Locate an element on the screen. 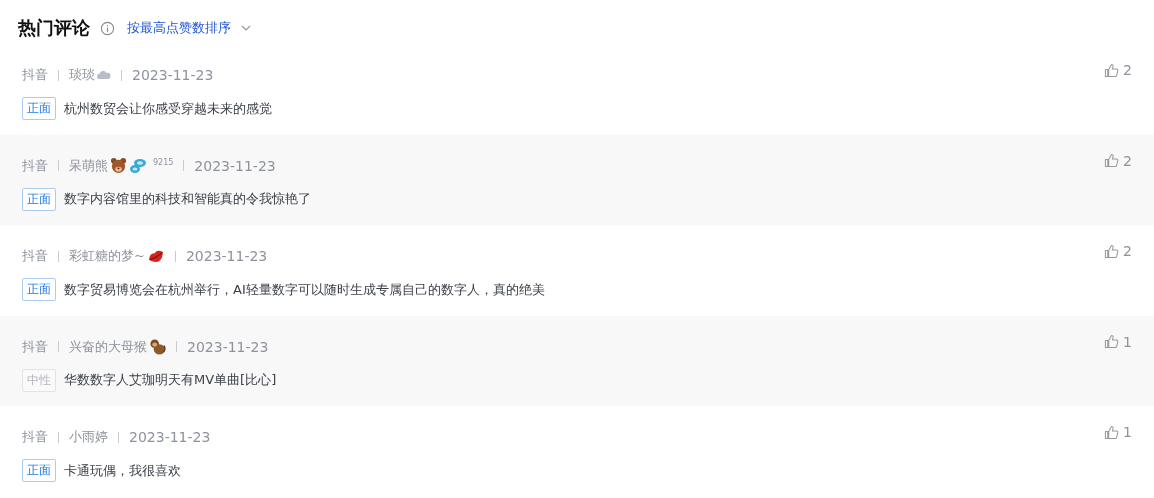  chevron-down-icon is located at coordinates (246, 28).